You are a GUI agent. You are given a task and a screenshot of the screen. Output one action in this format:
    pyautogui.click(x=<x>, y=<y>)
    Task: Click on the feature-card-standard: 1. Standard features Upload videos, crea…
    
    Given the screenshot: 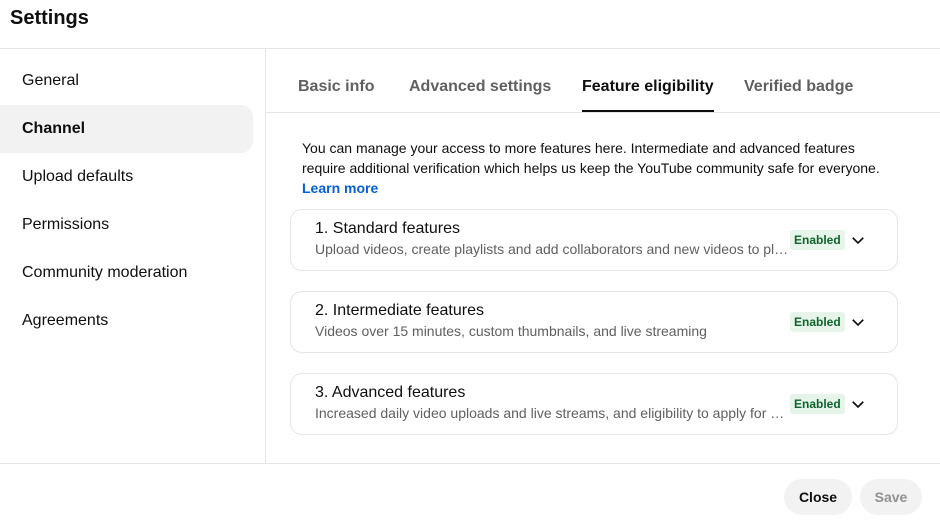 What is the action you would take?
    pyautogui.click(x=594, y=240)
    